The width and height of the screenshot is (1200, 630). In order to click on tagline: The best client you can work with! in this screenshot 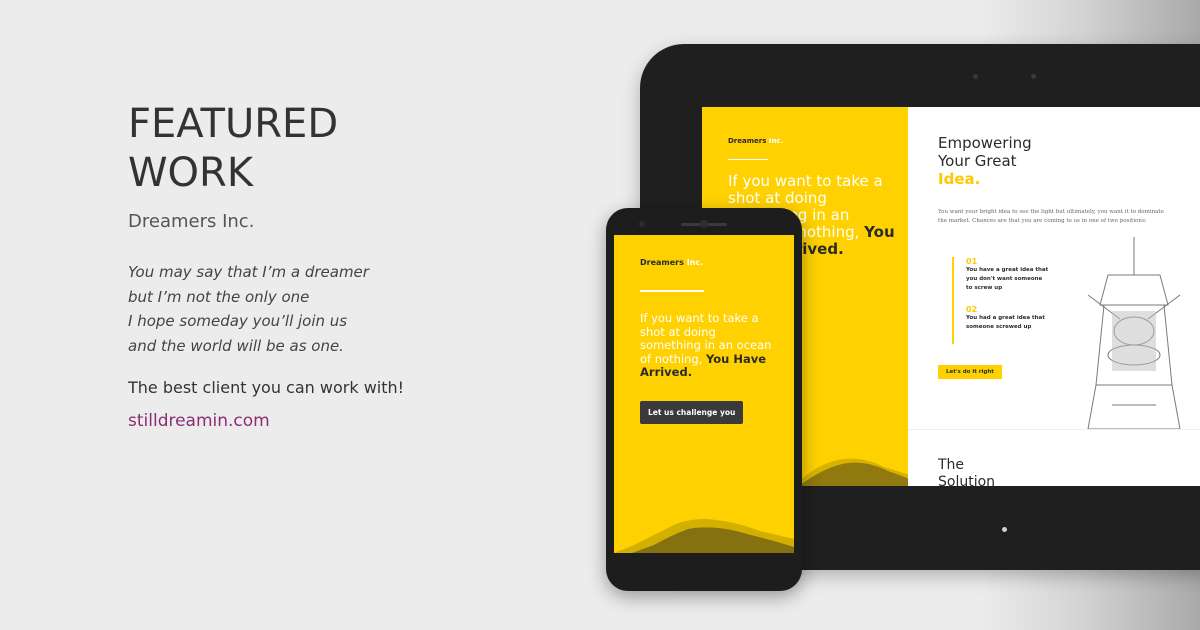, I will do `click(266, 387)`.